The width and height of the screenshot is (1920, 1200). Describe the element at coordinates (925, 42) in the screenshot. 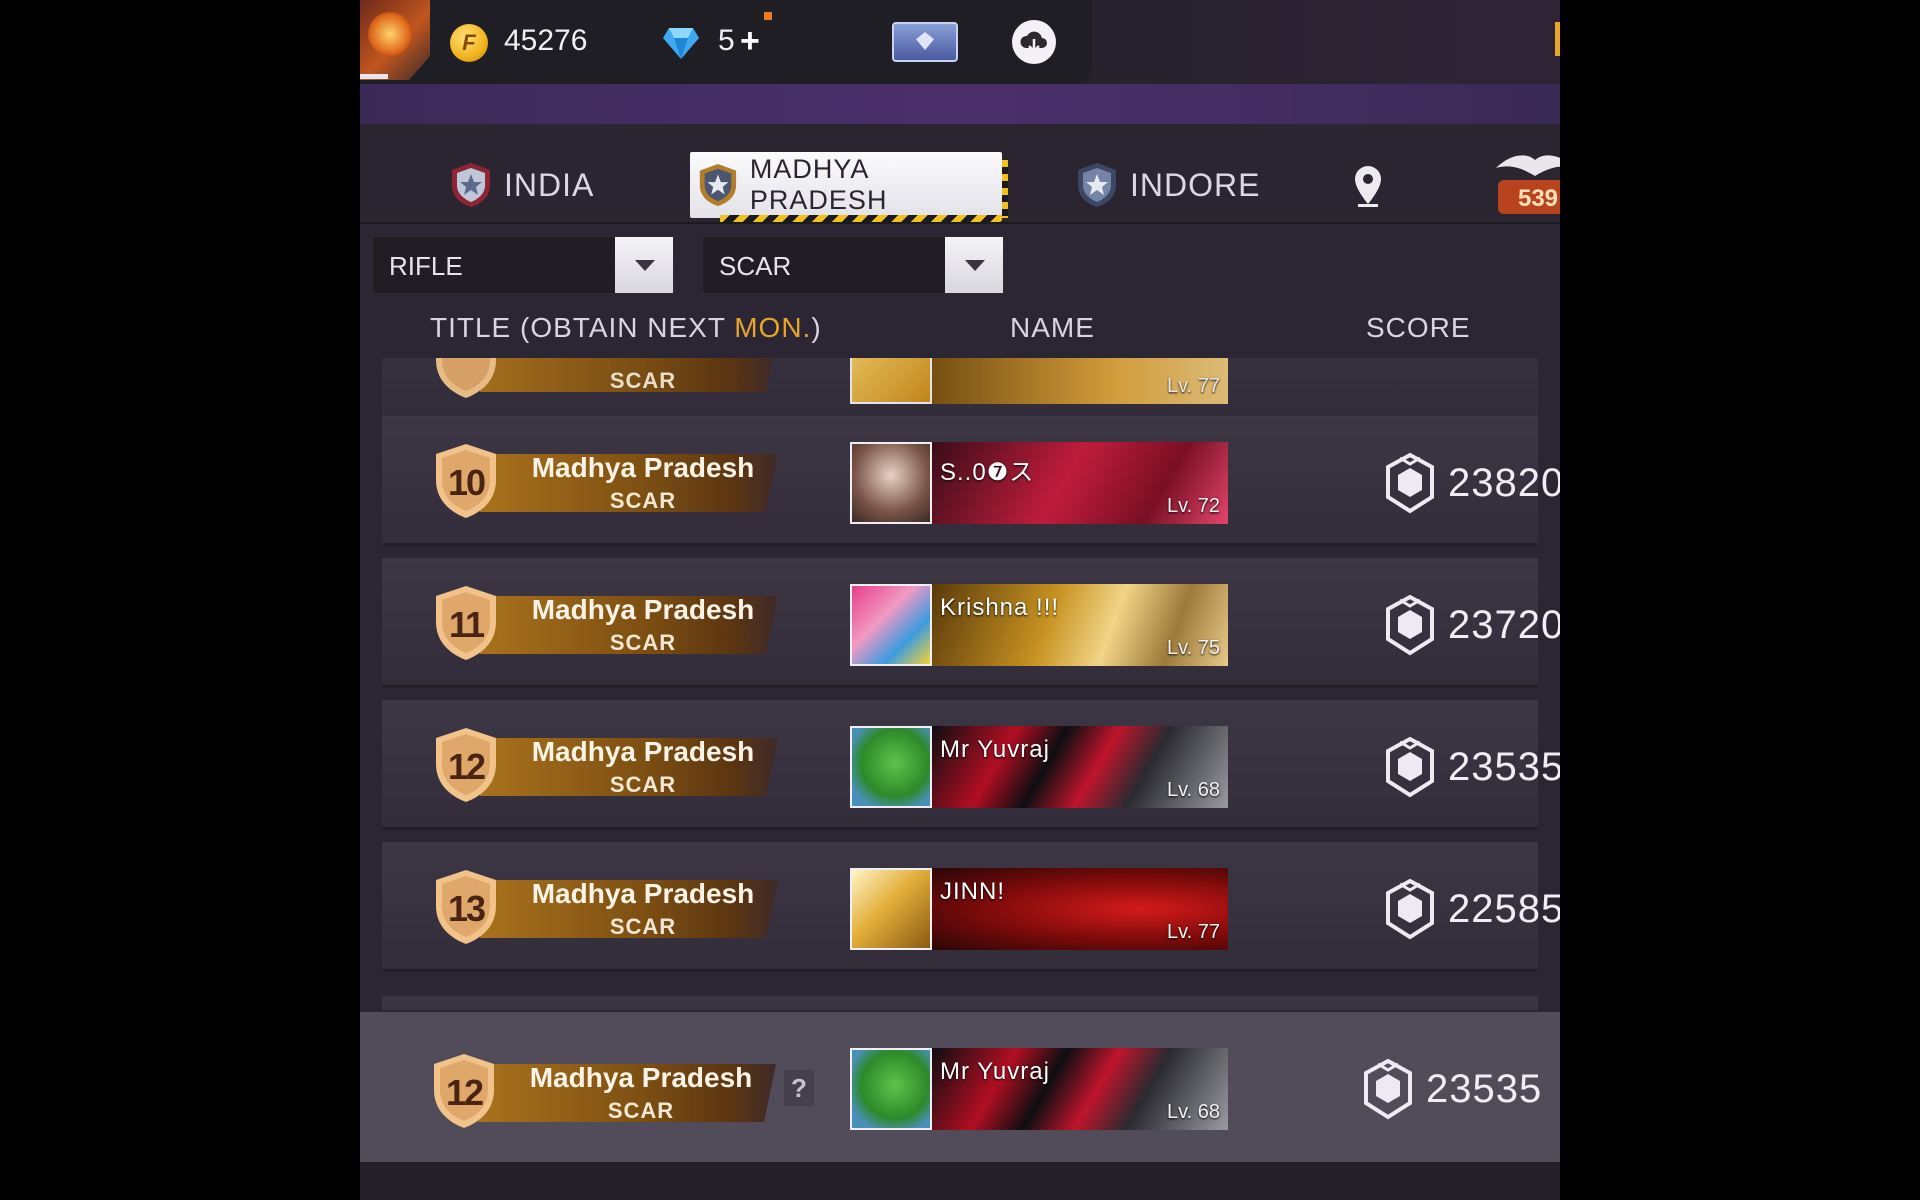

I see `membership-card-icon` at that location.